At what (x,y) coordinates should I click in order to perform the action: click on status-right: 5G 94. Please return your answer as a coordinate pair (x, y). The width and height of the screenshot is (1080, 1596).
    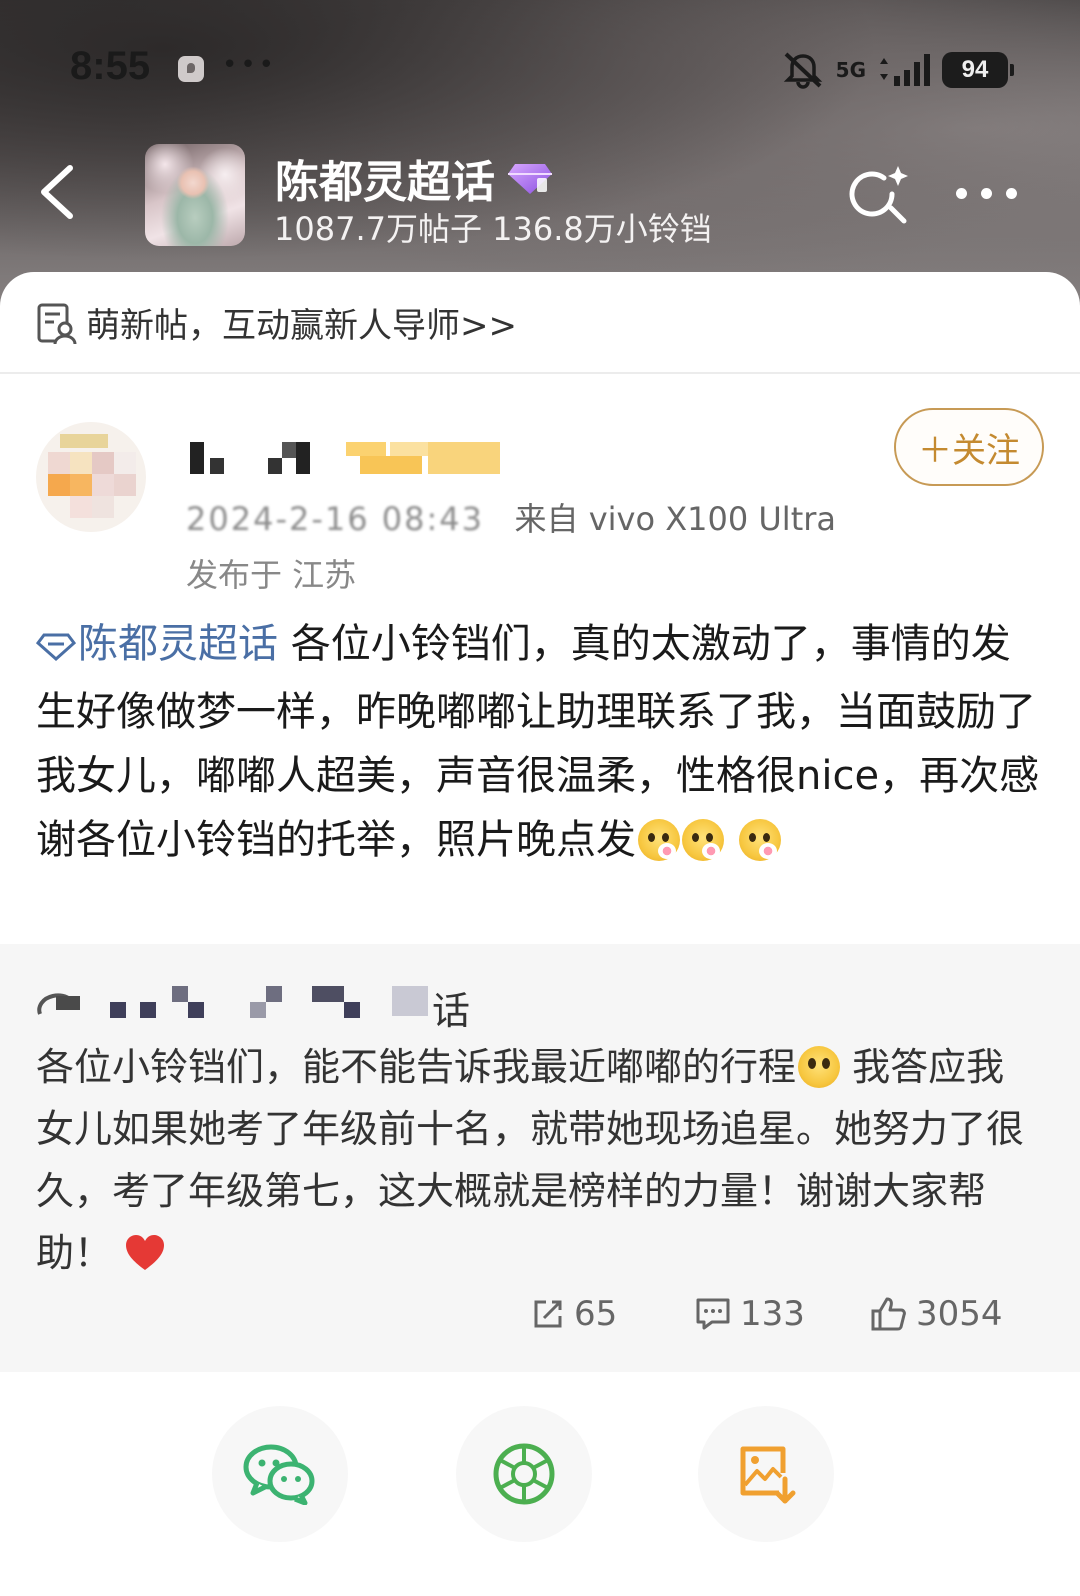
    Looking at the image, I should click on (897, 70).